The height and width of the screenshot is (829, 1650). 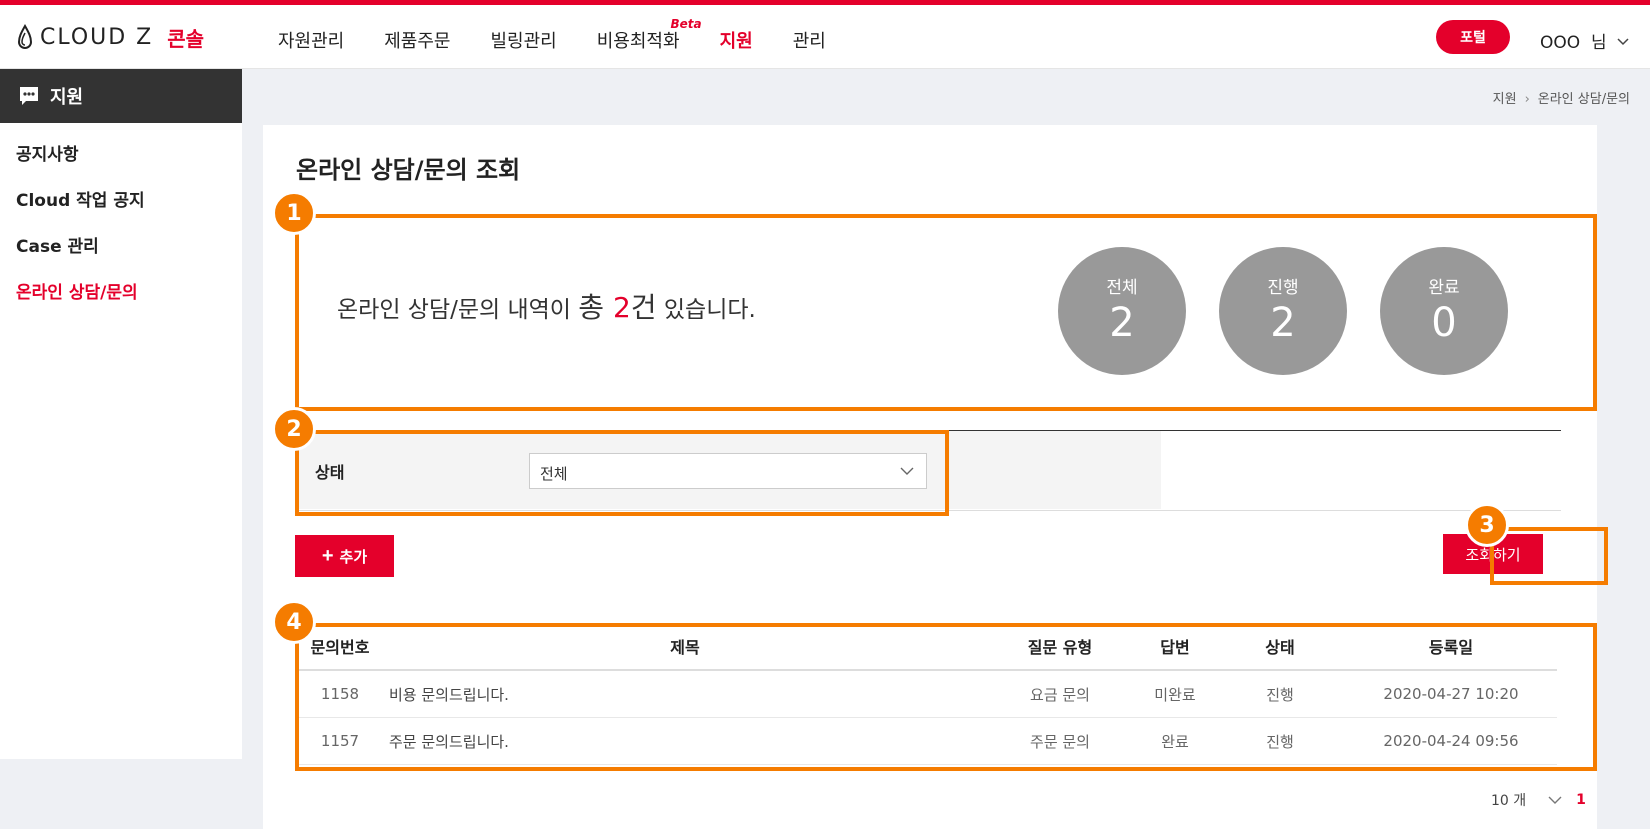 I want to click on cell-number: 1158, so click(x=340, y=694).